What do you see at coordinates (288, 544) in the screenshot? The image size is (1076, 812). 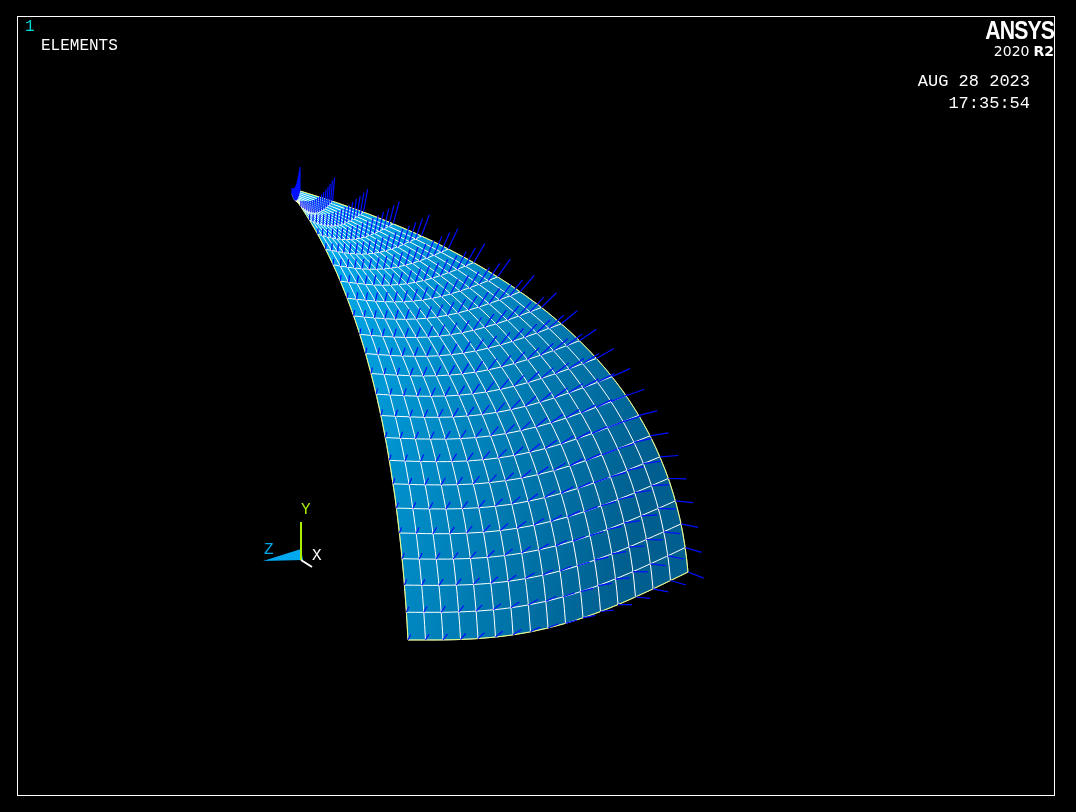 I see `axis-triad-drawing` at bounding box center [288, 544].